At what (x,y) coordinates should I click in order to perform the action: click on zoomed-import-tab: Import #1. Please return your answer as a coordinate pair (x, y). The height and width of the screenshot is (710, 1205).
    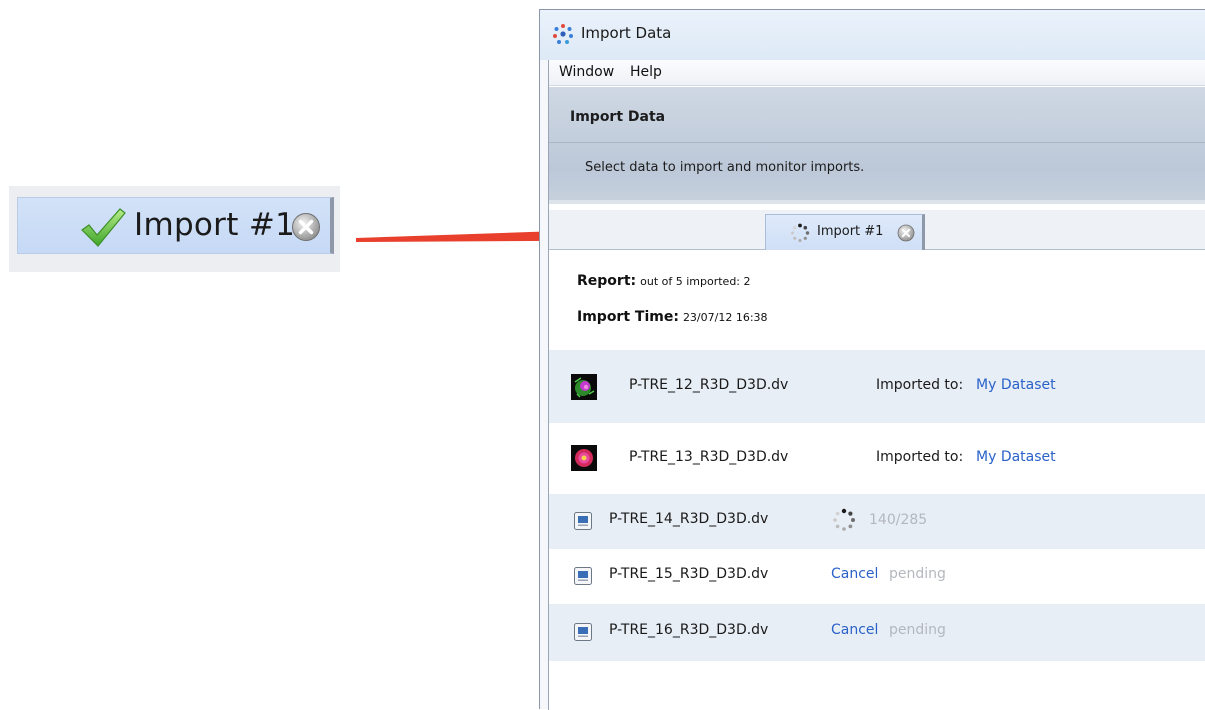
    Looking at the image, I should click on (175, 225).